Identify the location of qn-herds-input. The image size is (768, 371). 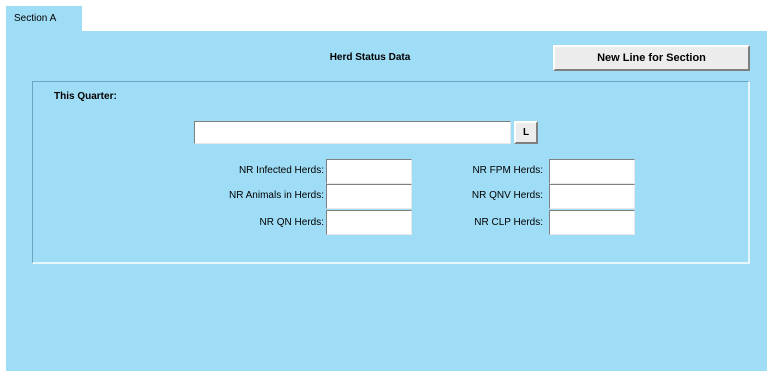
(369, 222).